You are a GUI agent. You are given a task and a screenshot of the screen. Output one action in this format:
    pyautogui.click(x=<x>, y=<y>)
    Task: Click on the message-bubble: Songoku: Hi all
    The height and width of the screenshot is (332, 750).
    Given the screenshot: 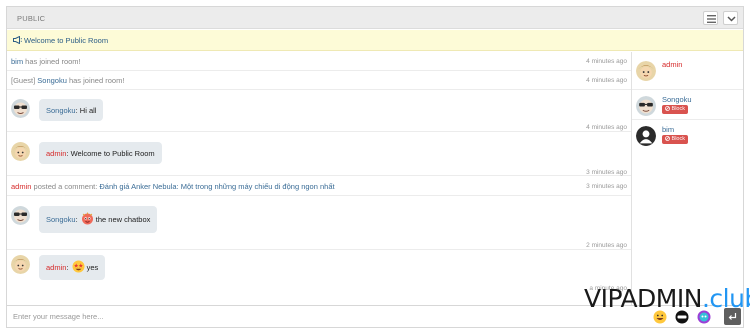 What is the action you would take?
    pyautogui.click(x=71, y=110)
    